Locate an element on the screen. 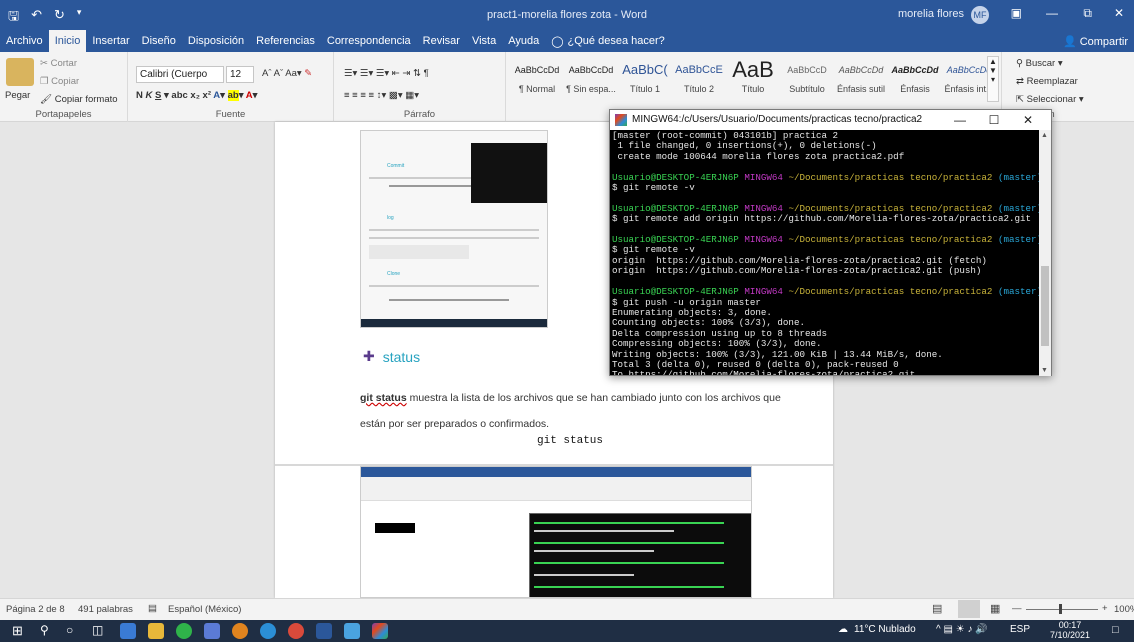  terminal-maximize-icon: ☐ is located at coordinates (994, 120).